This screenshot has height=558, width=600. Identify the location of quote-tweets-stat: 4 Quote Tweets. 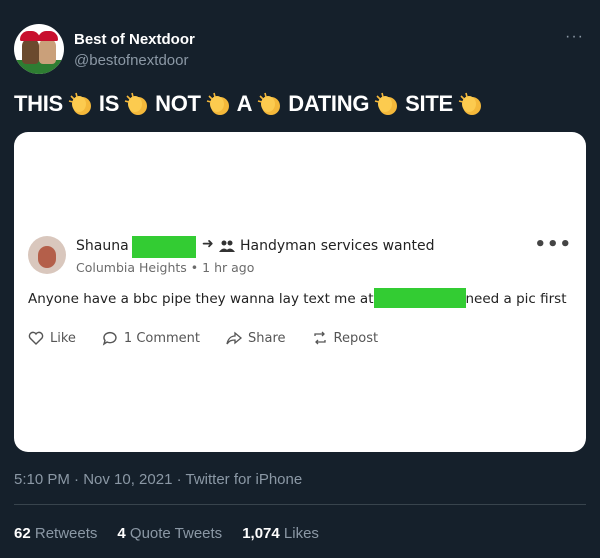
(169, 533).